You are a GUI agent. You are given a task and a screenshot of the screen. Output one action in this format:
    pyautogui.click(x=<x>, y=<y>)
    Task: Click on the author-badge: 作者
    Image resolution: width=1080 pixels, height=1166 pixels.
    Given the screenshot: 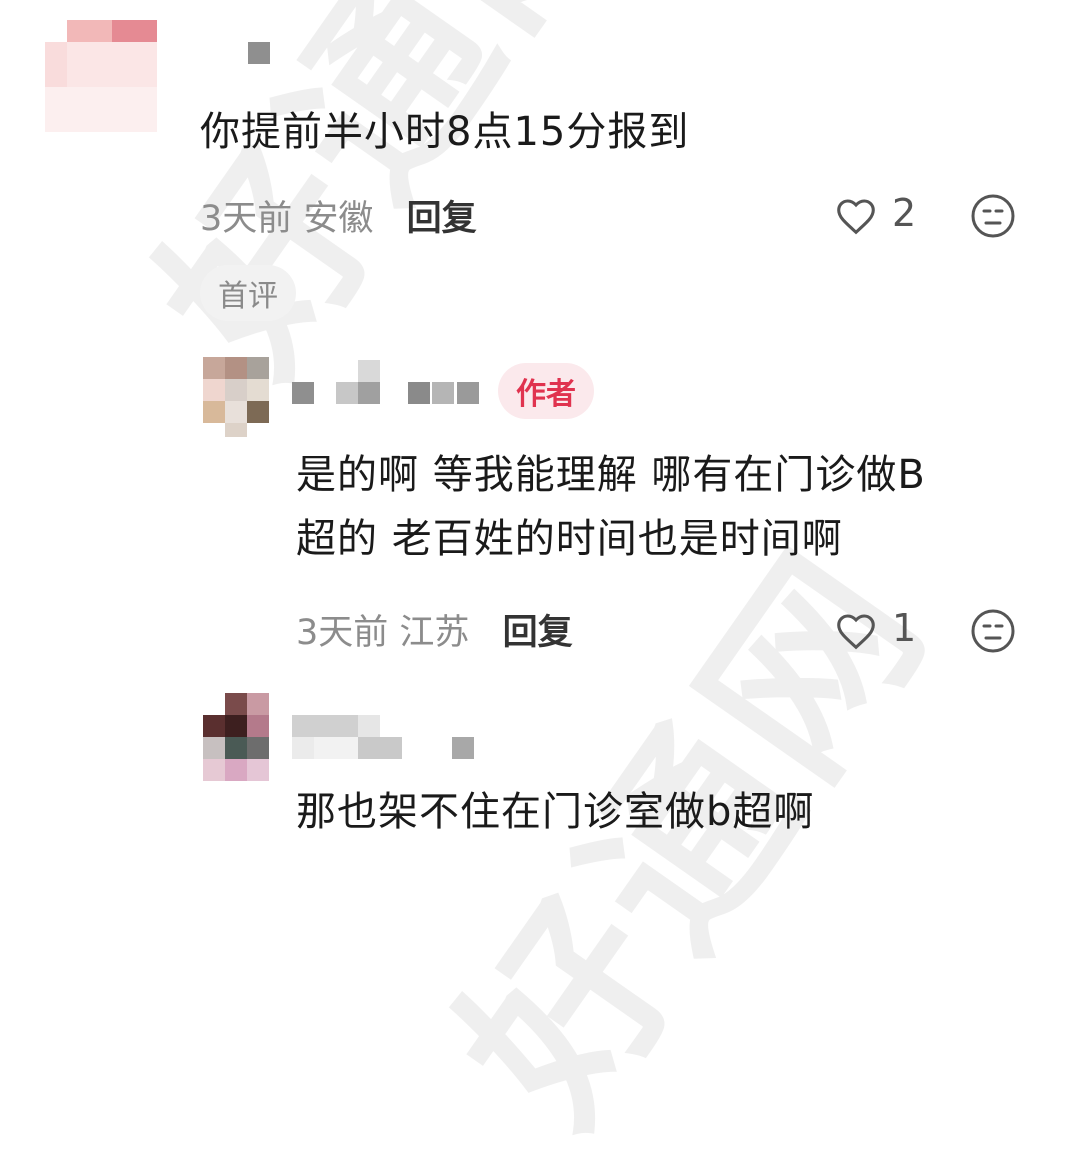 What is the action you would take?
    pyautogui.click(x=546, y=391)
    